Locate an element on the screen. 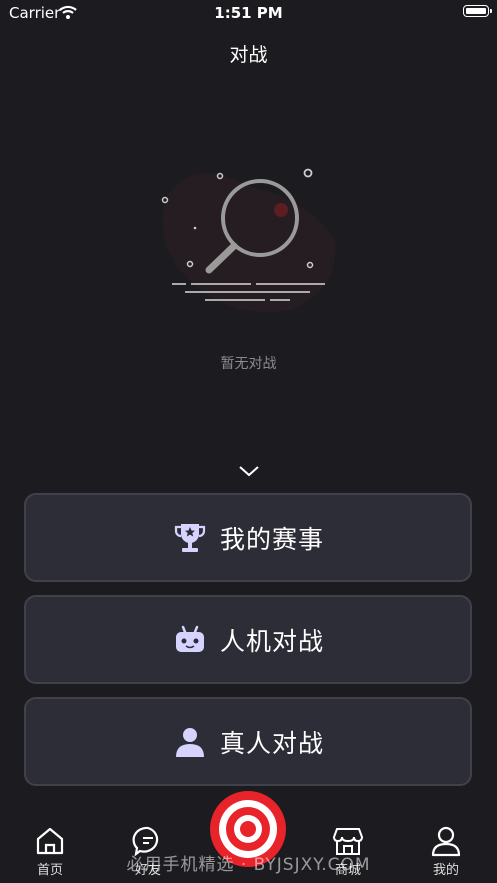  page-title: 对战 is located at coordinates (248, 55).